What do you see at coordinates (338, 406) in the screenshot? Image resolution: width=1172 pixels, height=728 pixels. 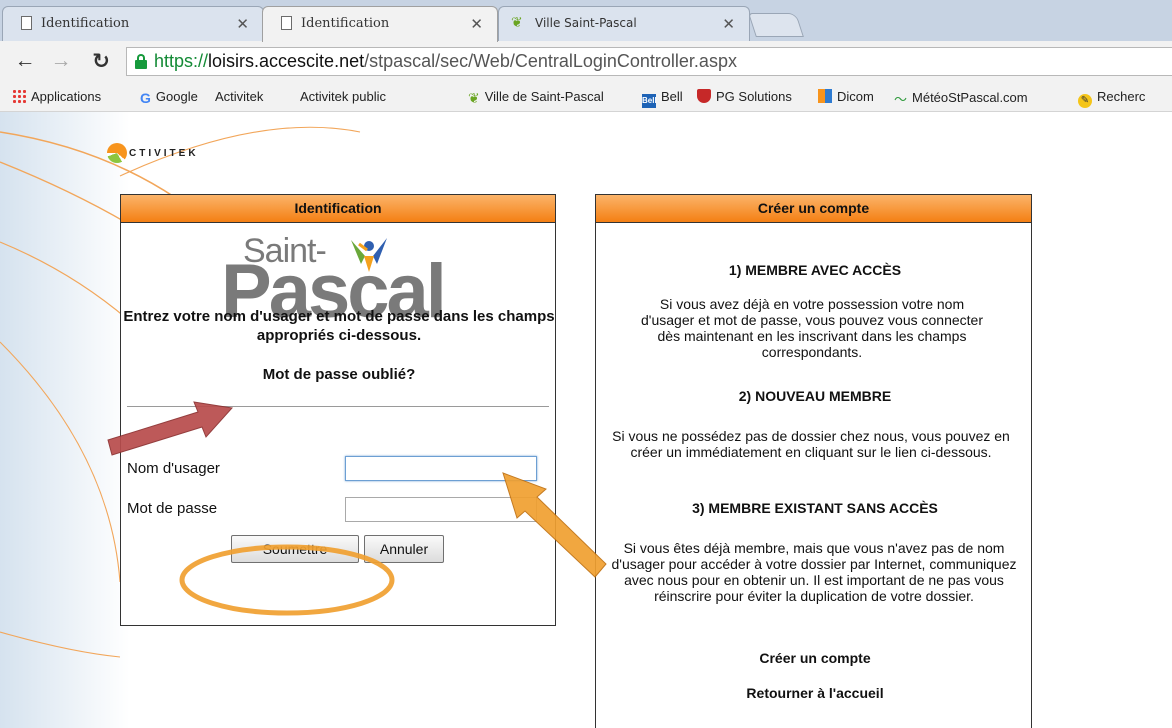 I see `form-separator` at bounding box center [338, 406].